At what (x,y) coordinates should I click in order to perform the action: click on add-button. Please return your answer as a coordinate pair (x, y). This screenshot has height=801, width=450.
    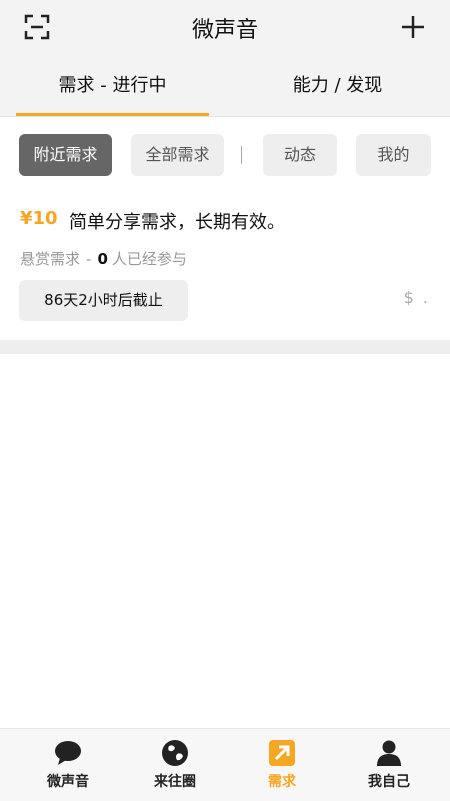
    Looking at the image, I should click on (413, 27).